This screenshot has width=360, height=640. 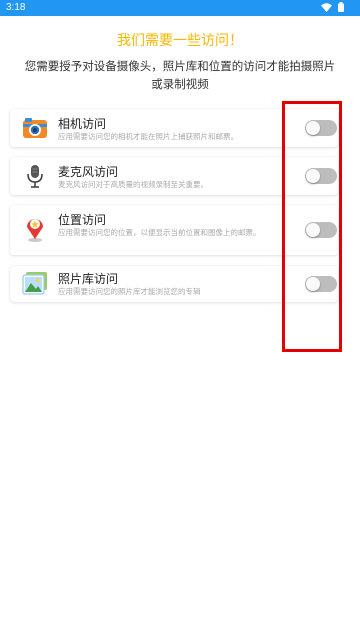 I want to click on permission-title: 相机访问, so click(x=82, y=124).